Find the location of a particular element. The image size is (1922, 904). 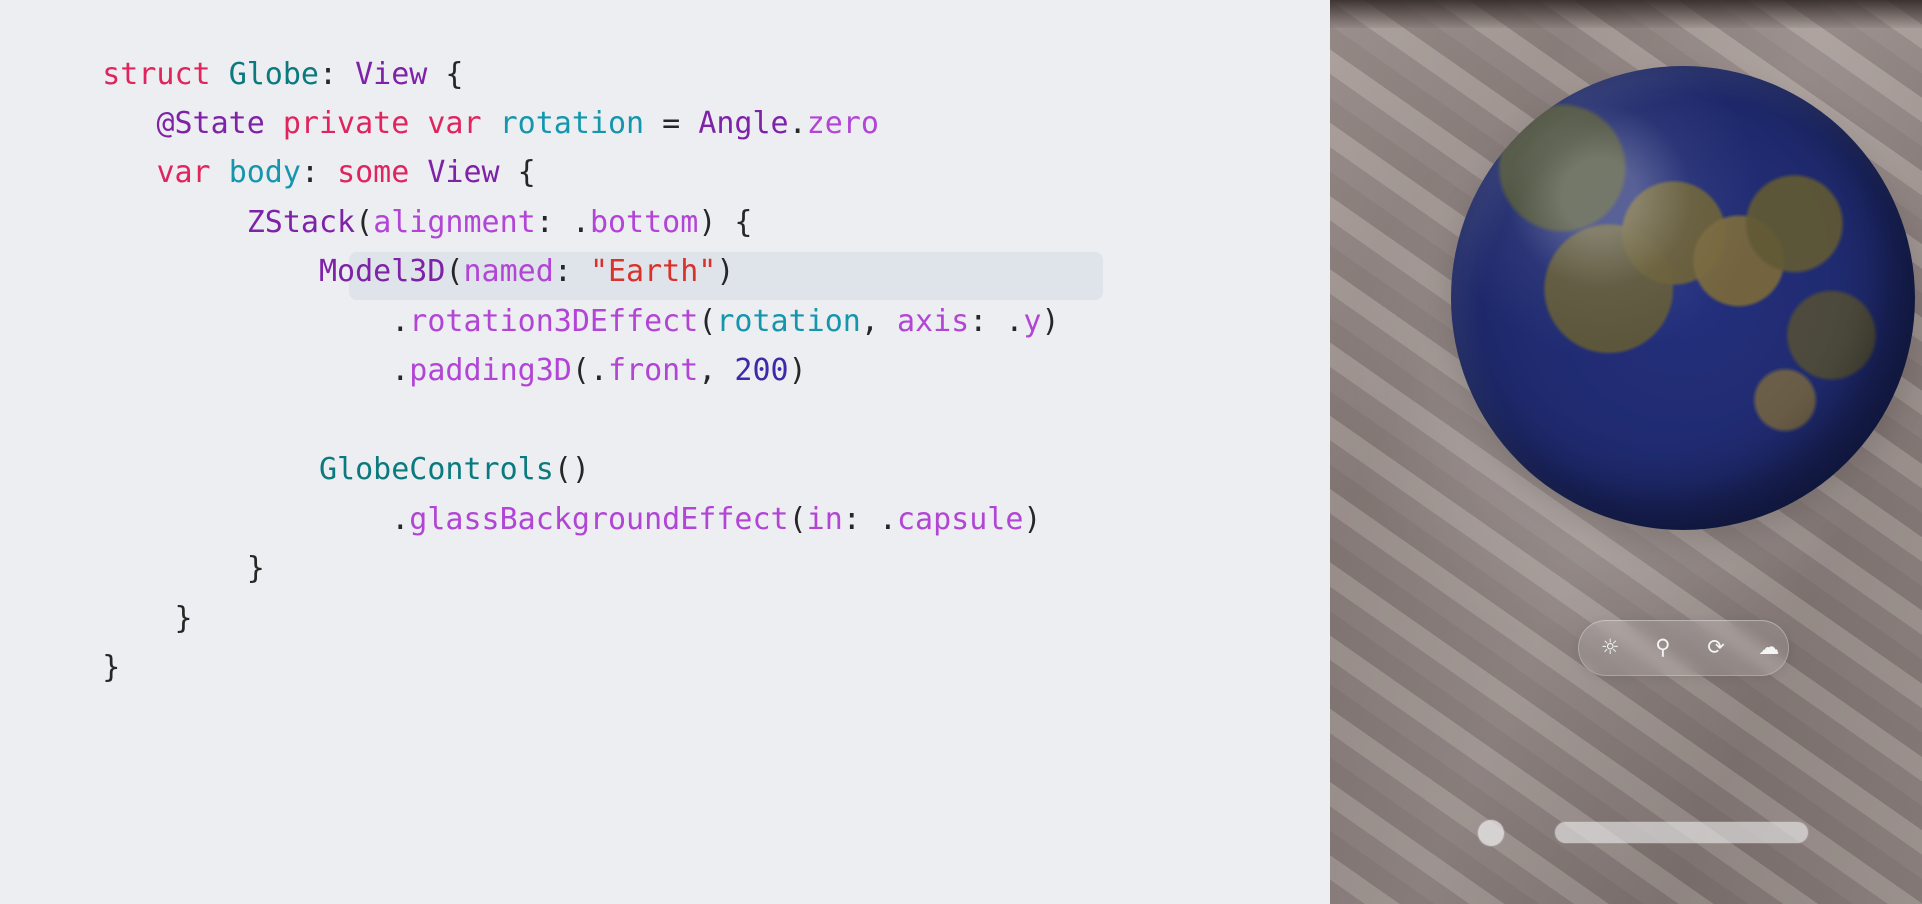

assignment-token: = is located at coordinates (671, 123).